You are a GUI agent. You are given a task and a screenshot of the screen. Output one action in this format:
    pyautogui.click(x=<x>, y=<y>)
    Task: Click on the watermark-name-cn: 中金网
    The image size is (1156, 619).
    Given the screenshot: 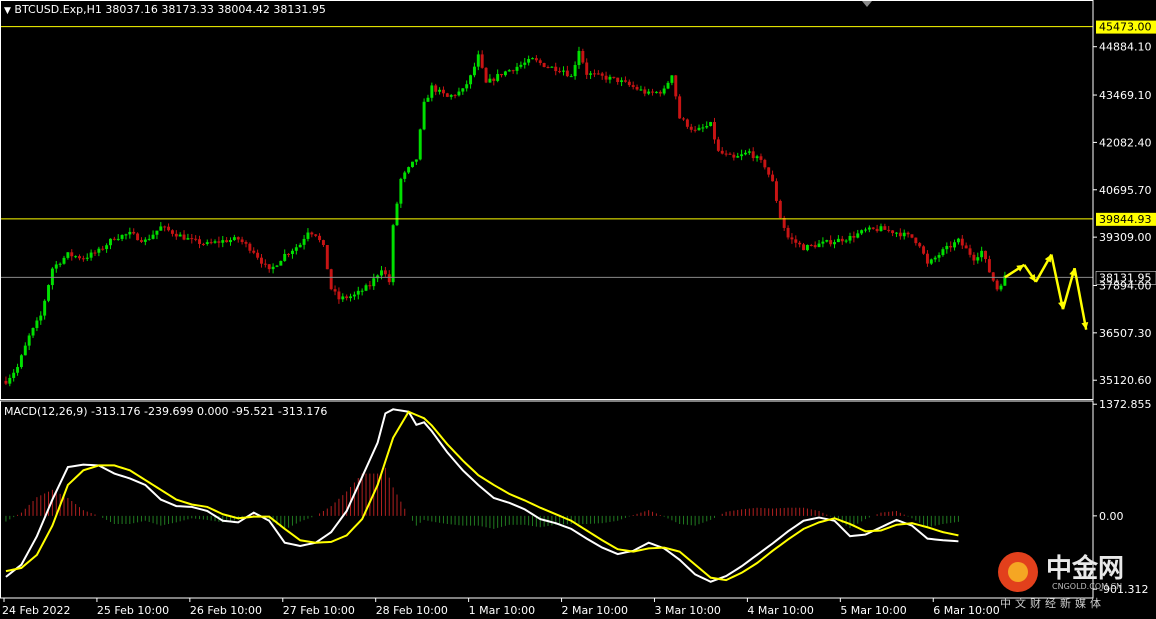 What is the action you would take?
    pyautogui.click(x=1085, y=569)
    